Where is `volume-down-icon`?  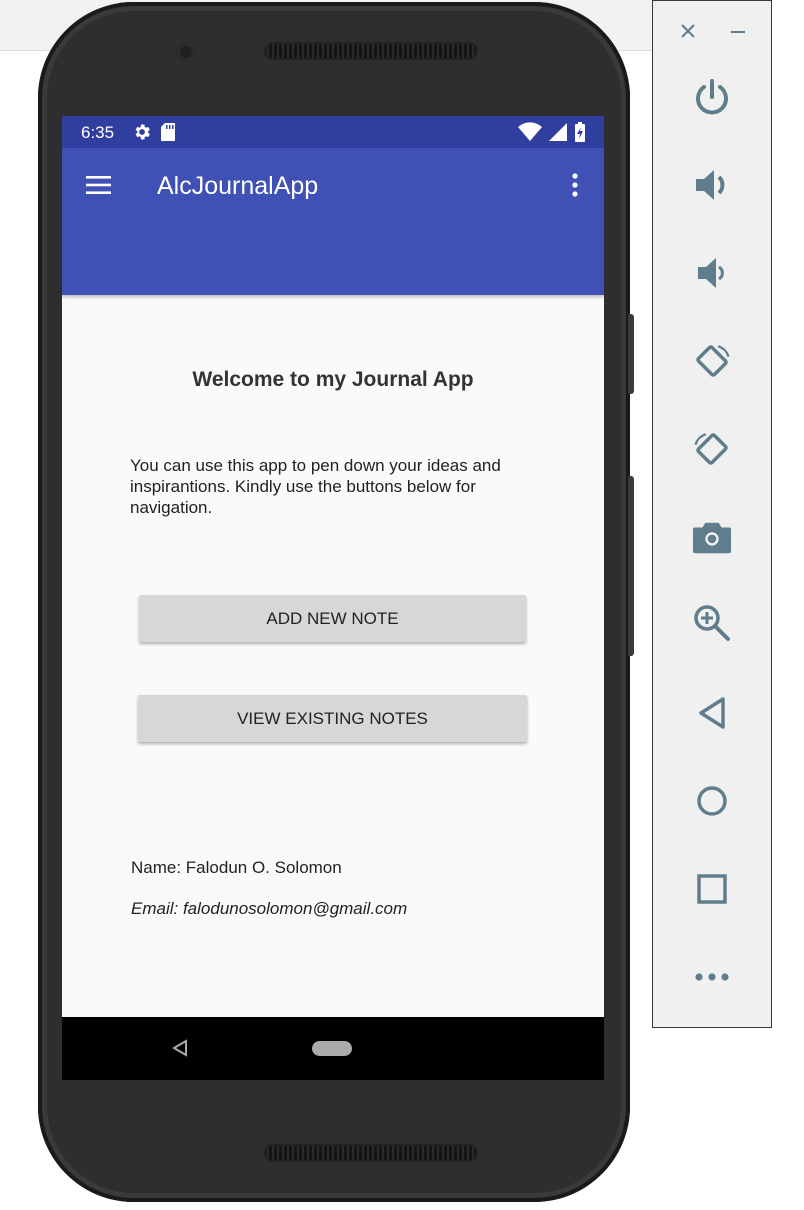
volume-down-icon is located at coordinates (712, 273).